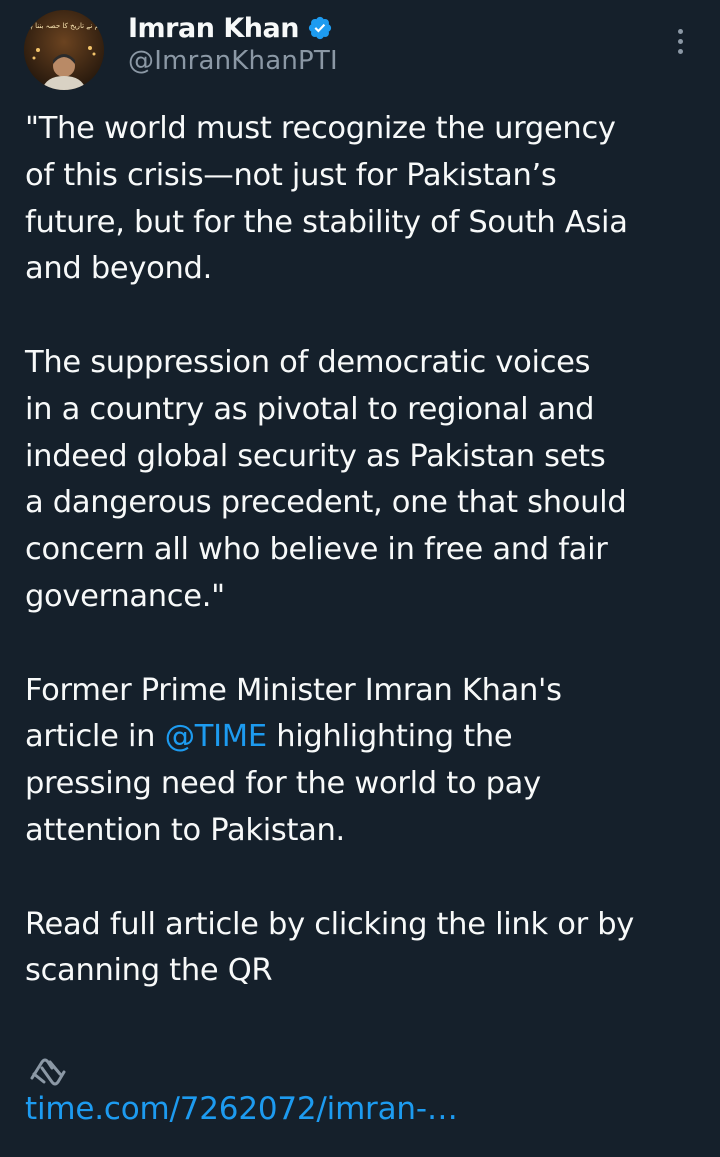  Describe the element at coordinates (213, 28) in the screenshot. I see `author-display-name: Imran Khan` at that location.